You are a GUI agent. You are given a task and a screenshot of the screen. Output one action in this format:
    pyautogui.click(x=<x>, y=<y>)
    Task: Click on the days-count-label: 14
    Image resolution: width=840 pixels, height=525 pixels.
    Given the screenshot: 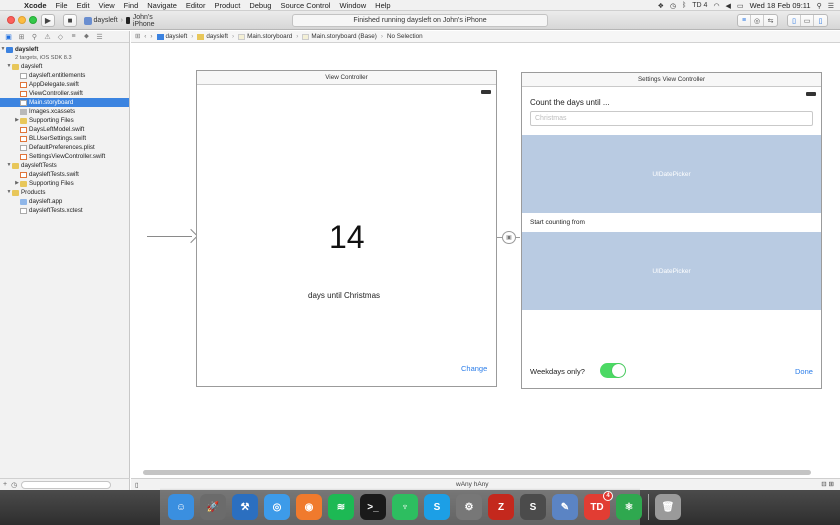 What is the action you would take?
    pyautogui.click(x=347, y=237)
    